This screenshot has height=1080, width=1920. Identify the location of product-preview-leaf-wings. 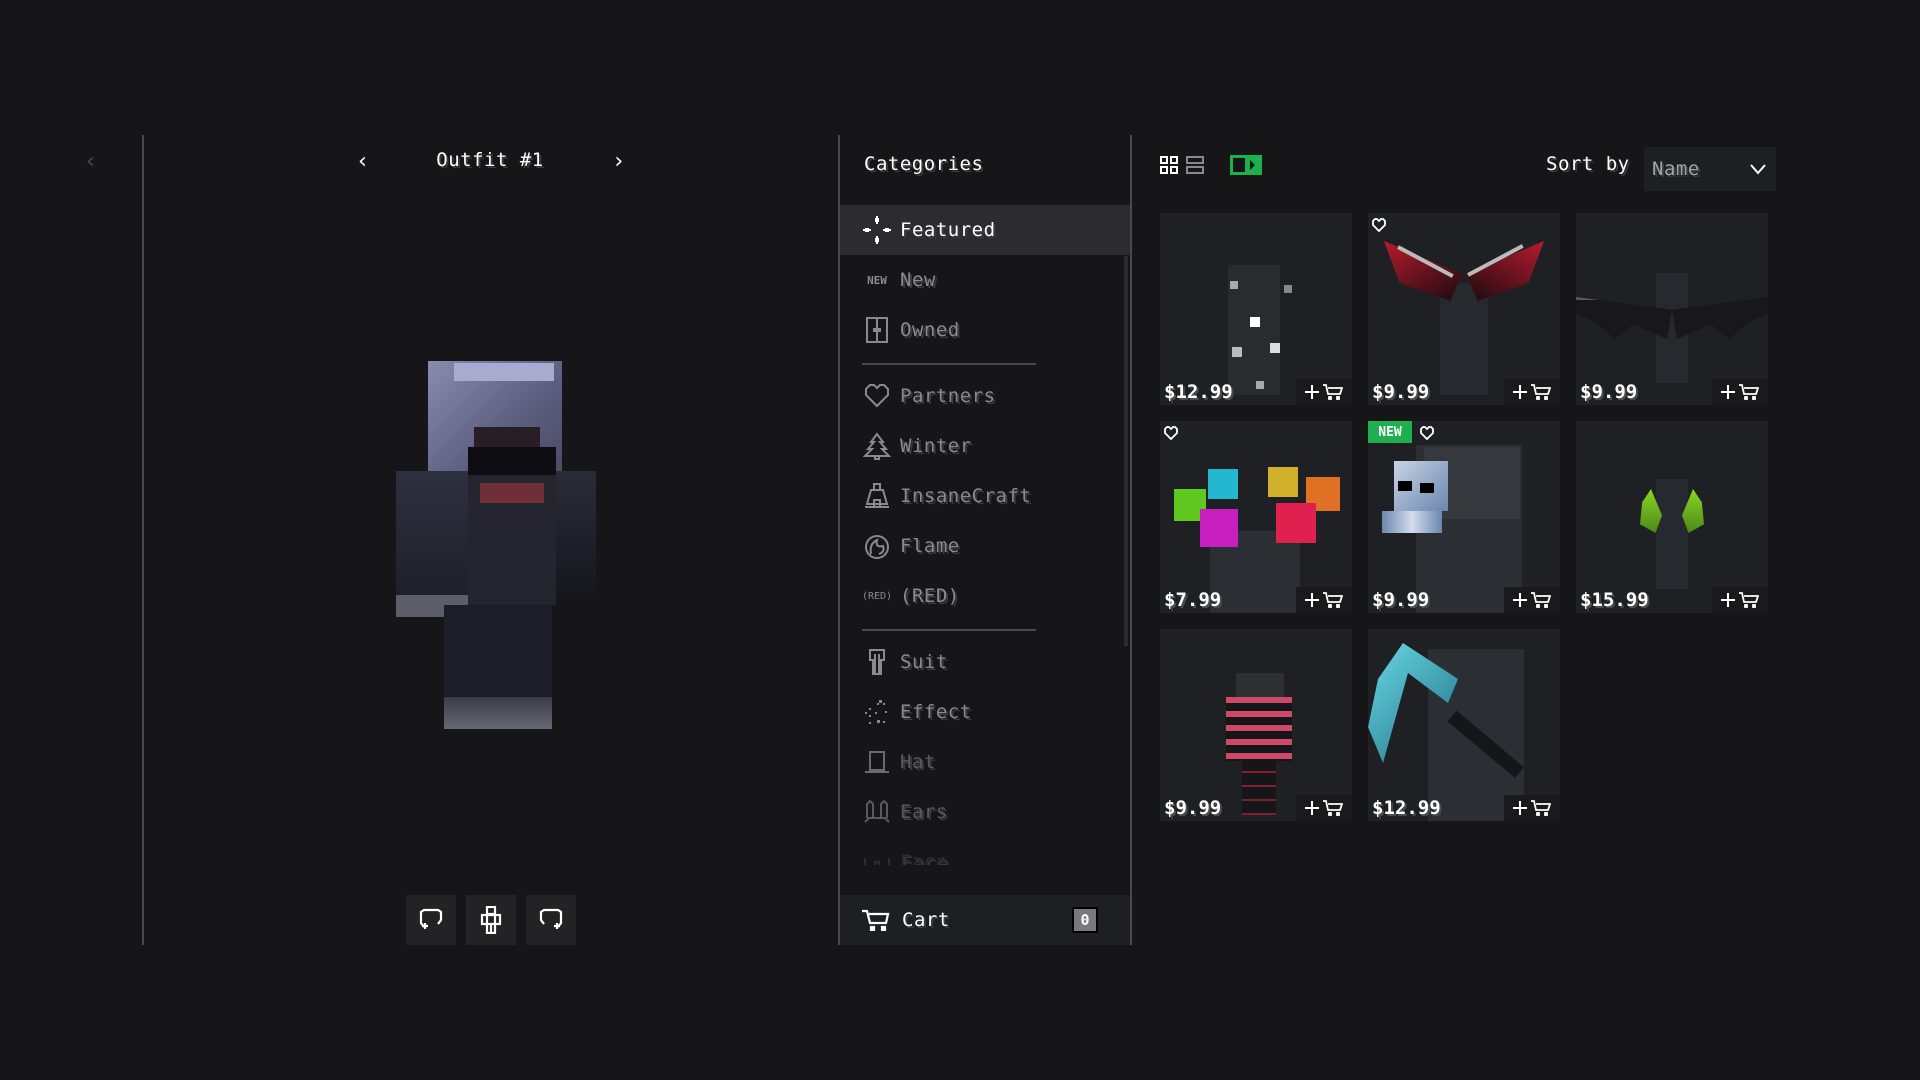
(1672, 517).